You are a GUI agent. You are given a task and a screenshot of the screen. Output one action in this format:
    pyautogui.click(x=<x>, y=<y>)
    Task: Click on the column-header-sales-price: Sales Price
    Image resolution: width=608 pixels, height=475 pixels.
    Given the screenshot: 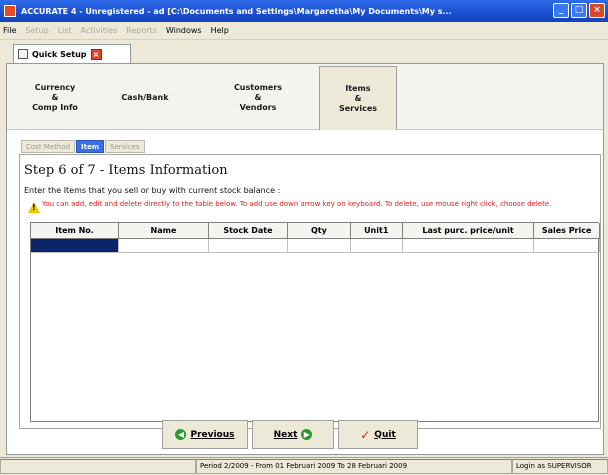 What is the action you would take?
    pyautogui.click(x=566, y=231)
    